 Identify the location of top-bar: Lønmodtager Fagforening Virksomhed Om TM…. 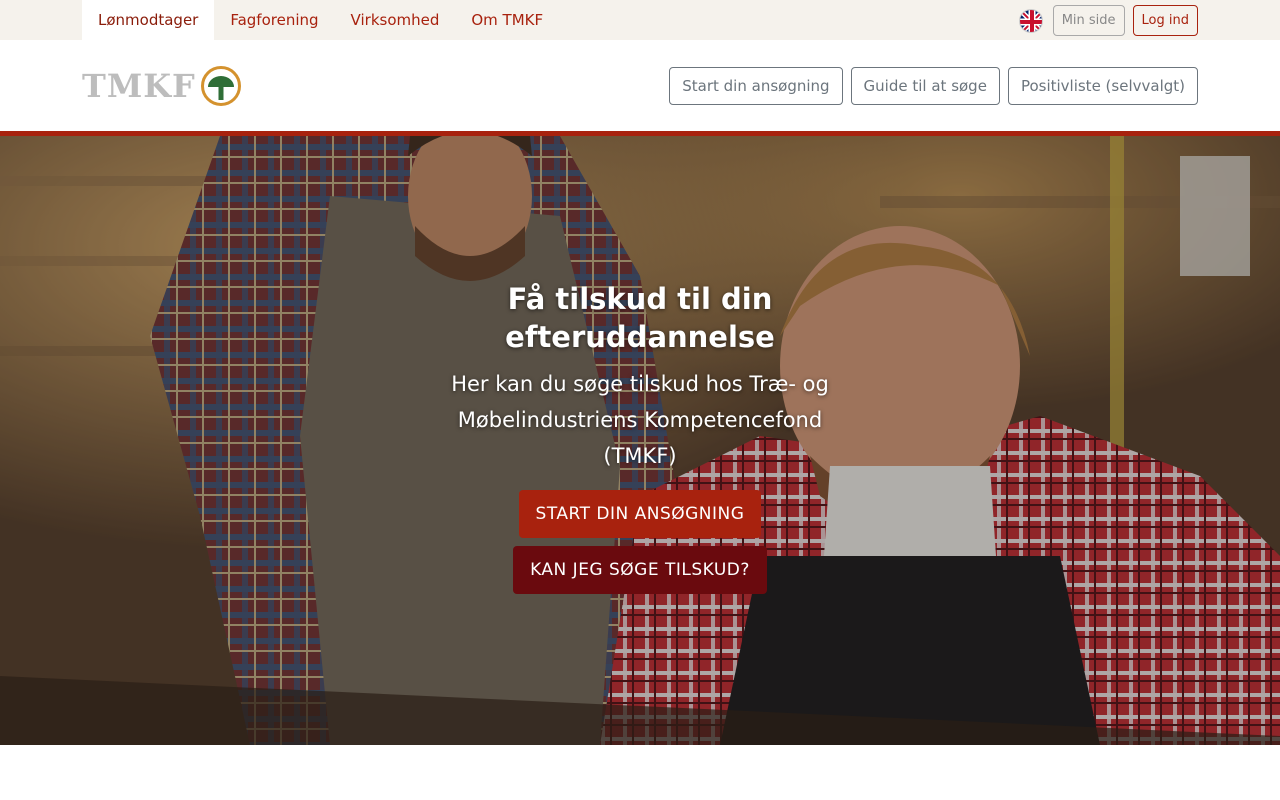
(640, 20).